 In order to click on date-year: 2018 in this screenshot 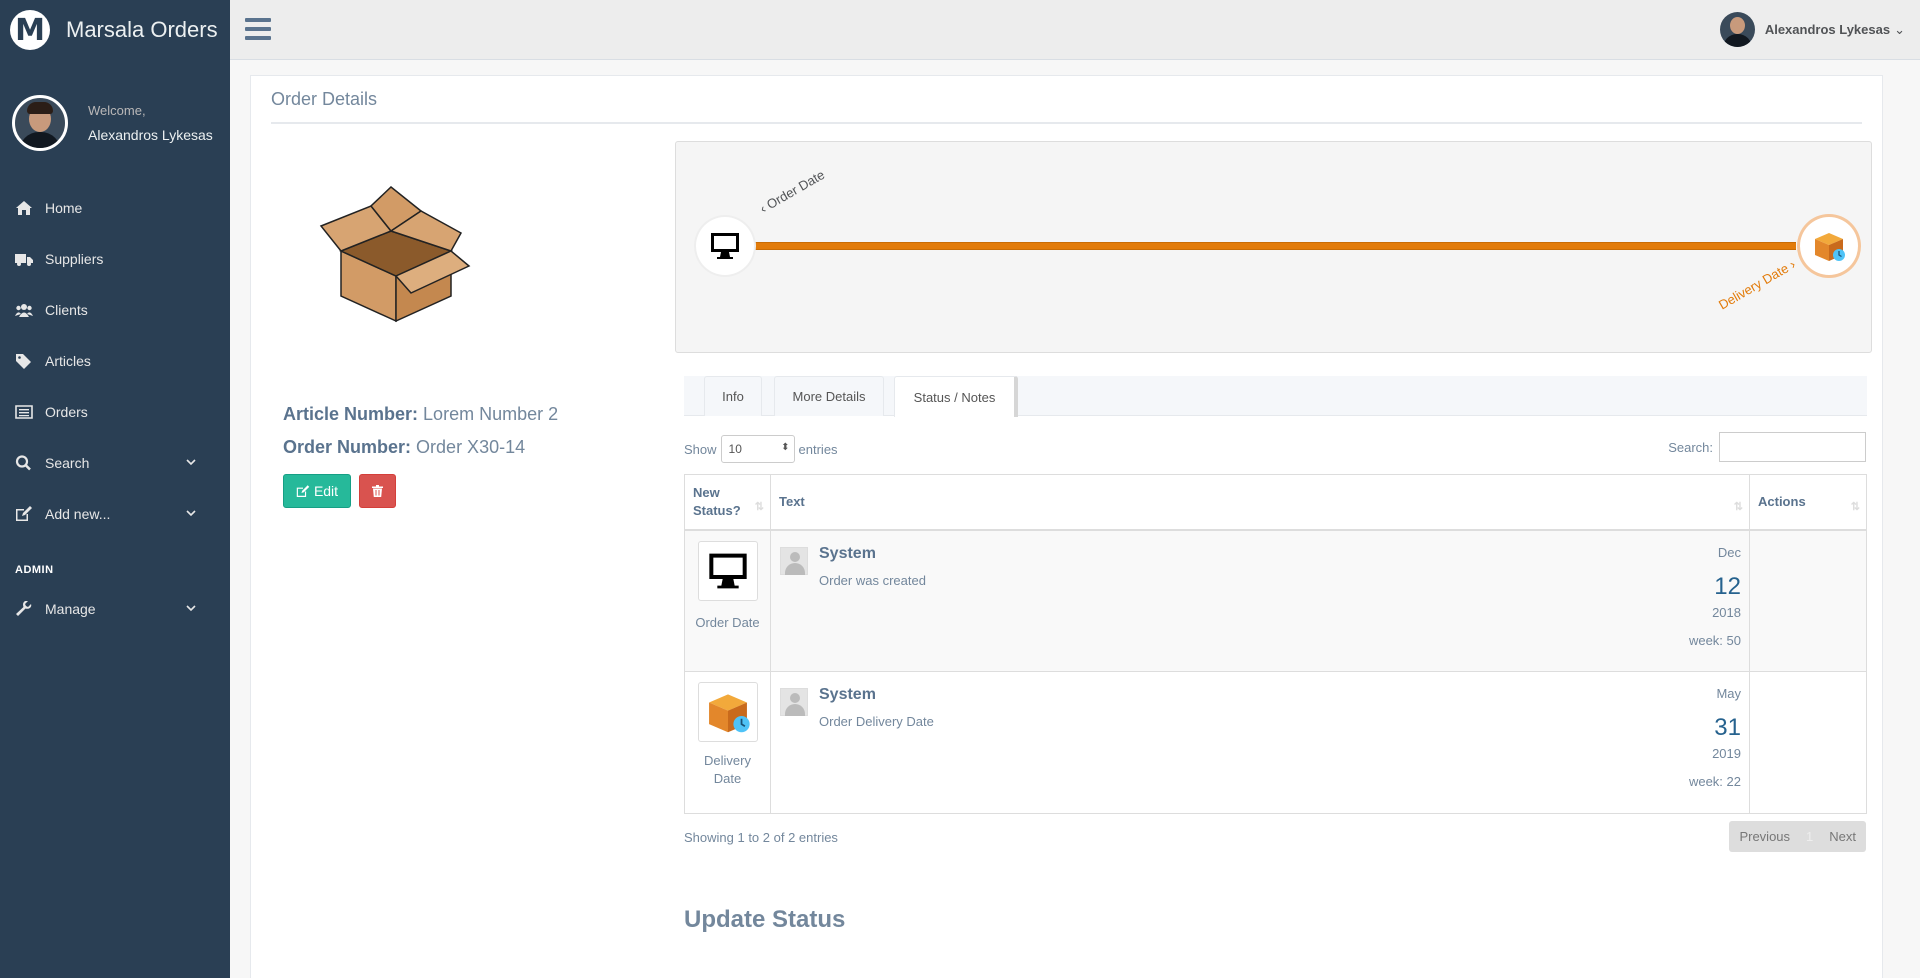, I will do `click(1726, 612)`.